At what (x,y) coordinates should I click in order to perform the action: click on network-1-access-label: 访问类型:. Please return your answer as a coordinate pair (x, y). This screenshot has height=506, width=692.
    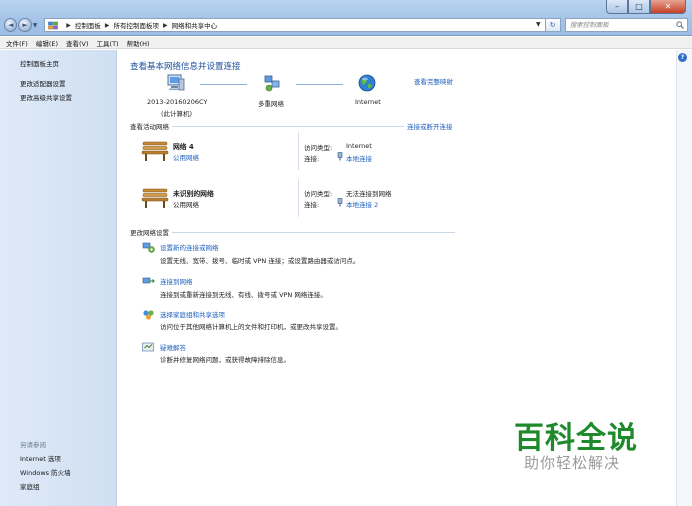
    Looking at the image, I should click on (318, 148).